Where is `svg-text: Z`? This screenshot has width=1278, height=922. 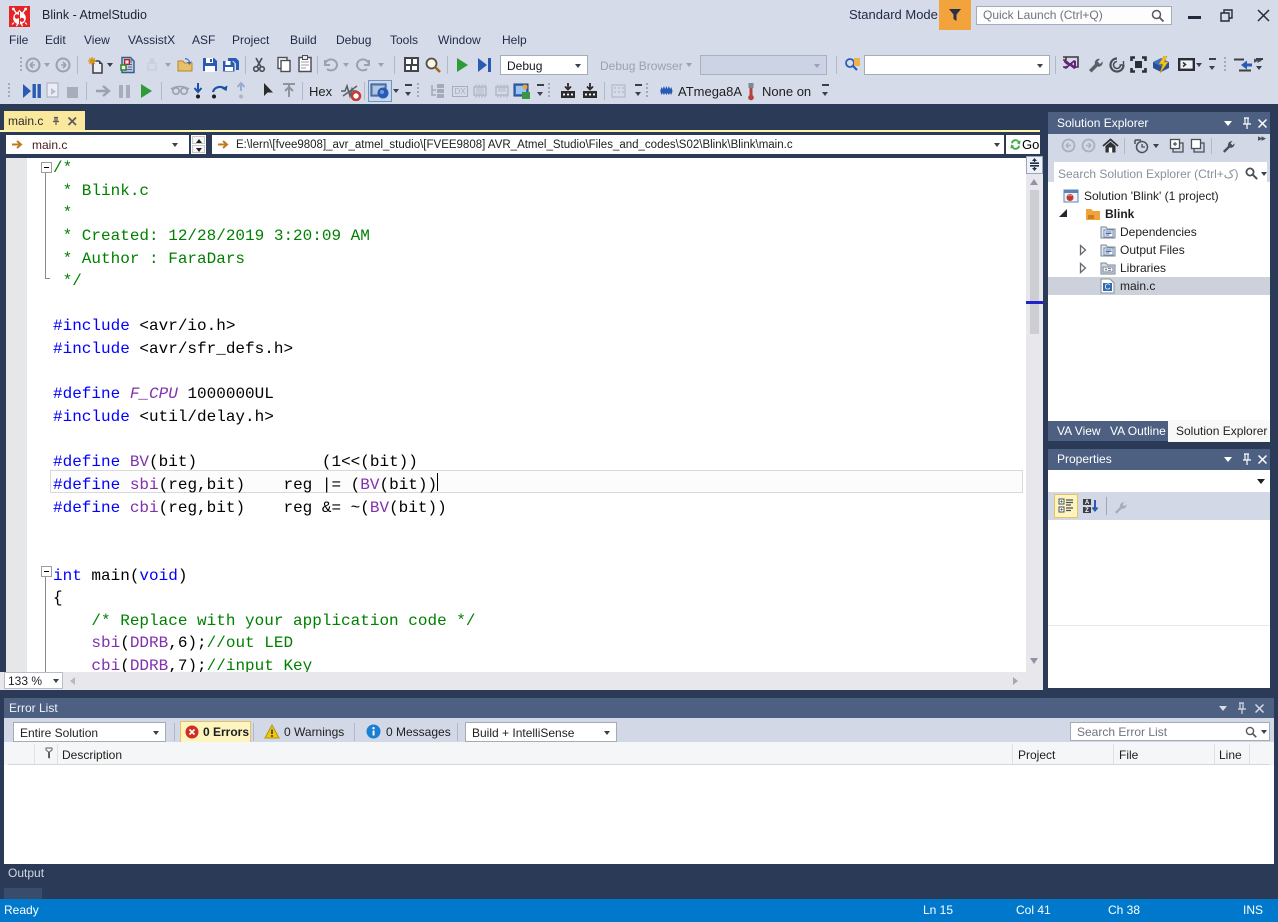
svg-text: Z is located at coordinates (1087, 511).